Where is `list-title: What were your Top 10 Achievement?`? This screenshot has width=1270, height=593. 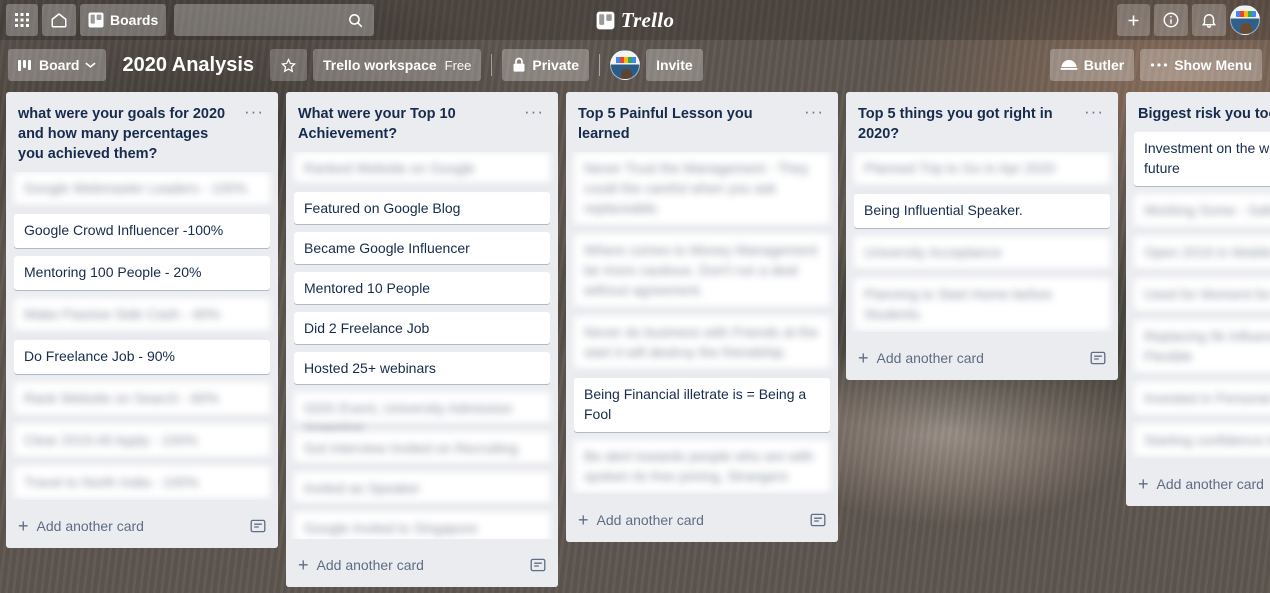
list-title: What were your Top 10 Achievement? is located at coordinates (406, 124).